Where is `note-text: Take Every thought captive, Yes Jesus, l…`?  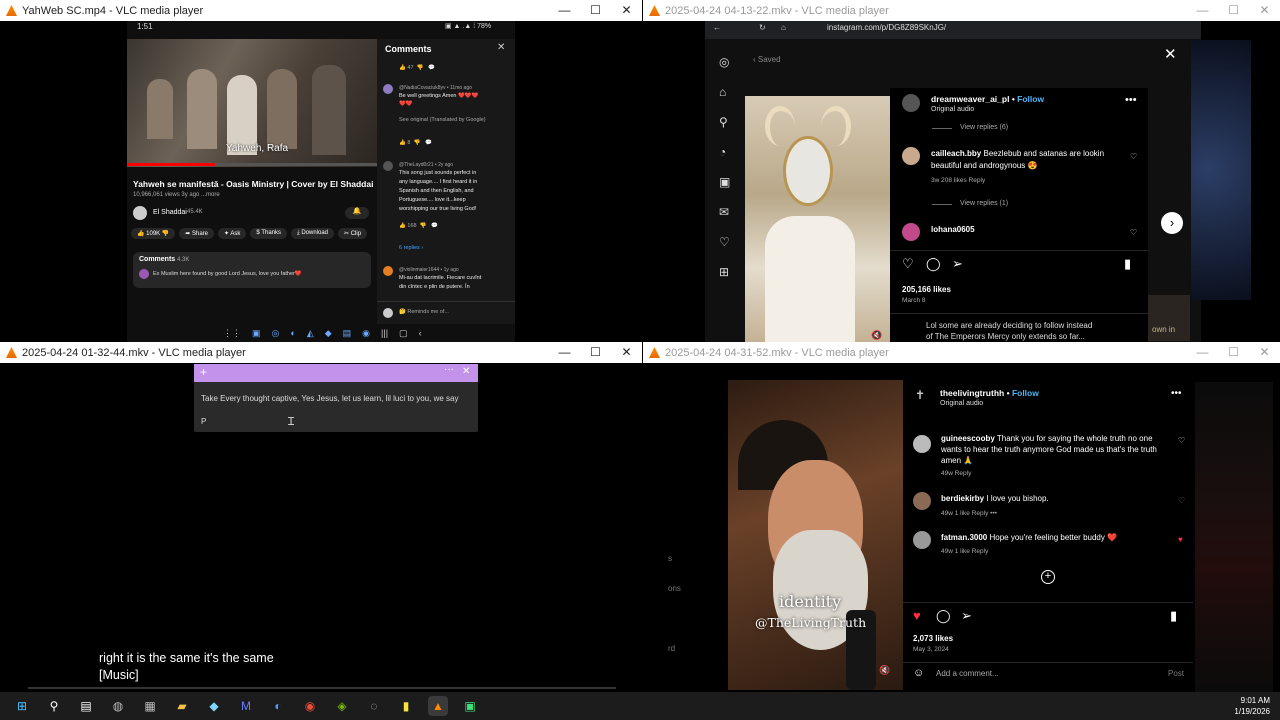 note-text: Take Every thought captive, Yes Jesus, l… is located at coordinates (329, 398).